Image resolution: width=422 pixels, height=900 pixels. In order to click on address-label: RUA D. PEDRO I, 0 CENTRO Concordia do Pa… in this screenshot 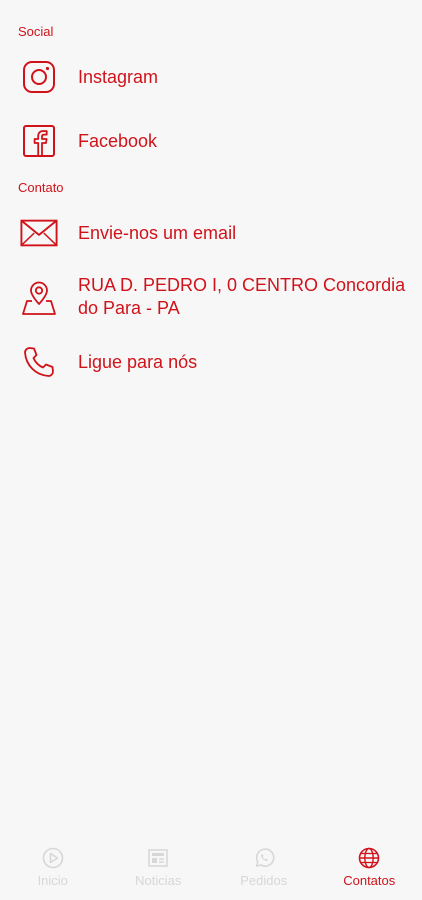, I will do `click(244, 297)`.